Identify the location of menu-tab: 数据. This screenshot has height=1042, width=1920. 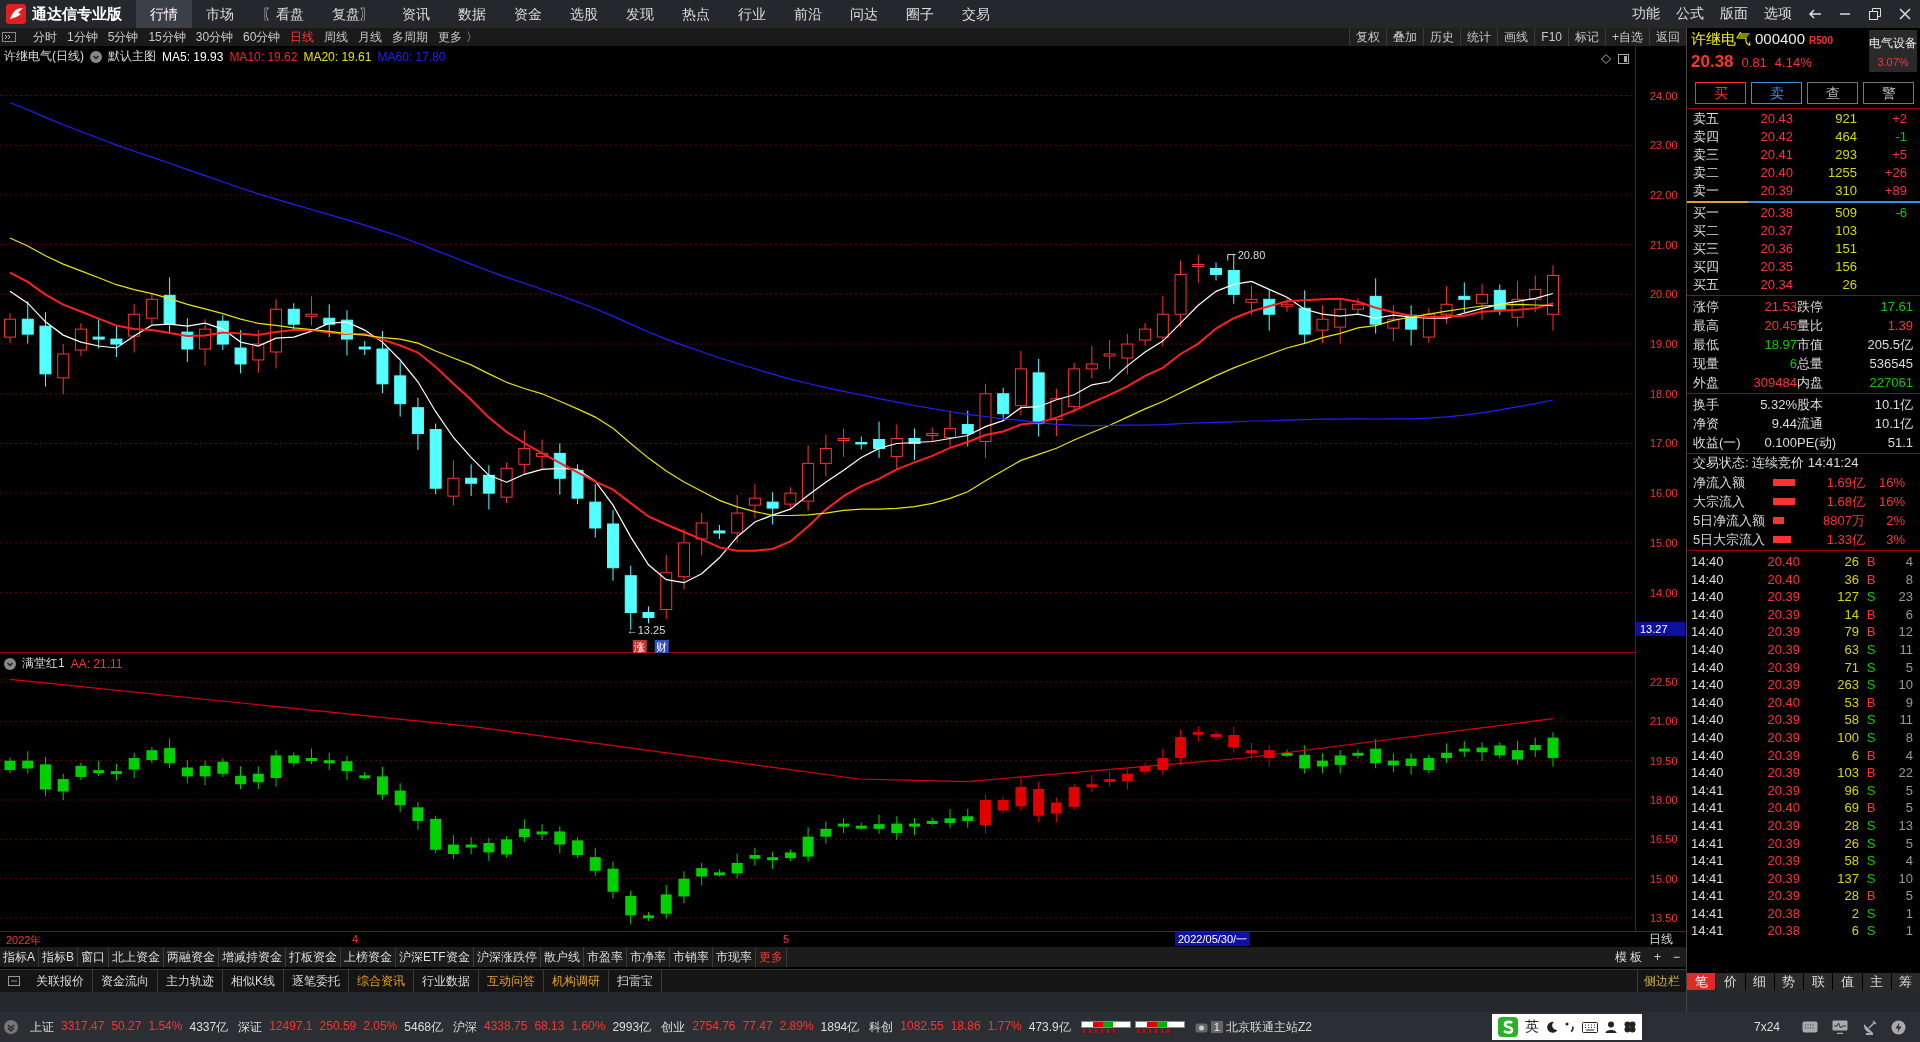
(472, 14).